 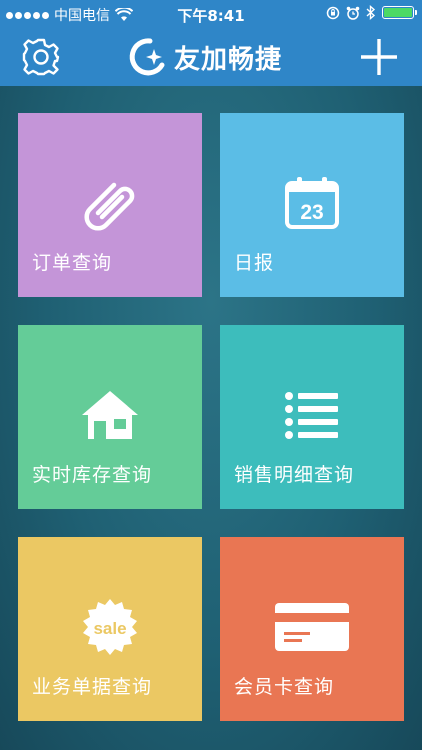 I want to click on status-right-group, so click(x=371, y=12).